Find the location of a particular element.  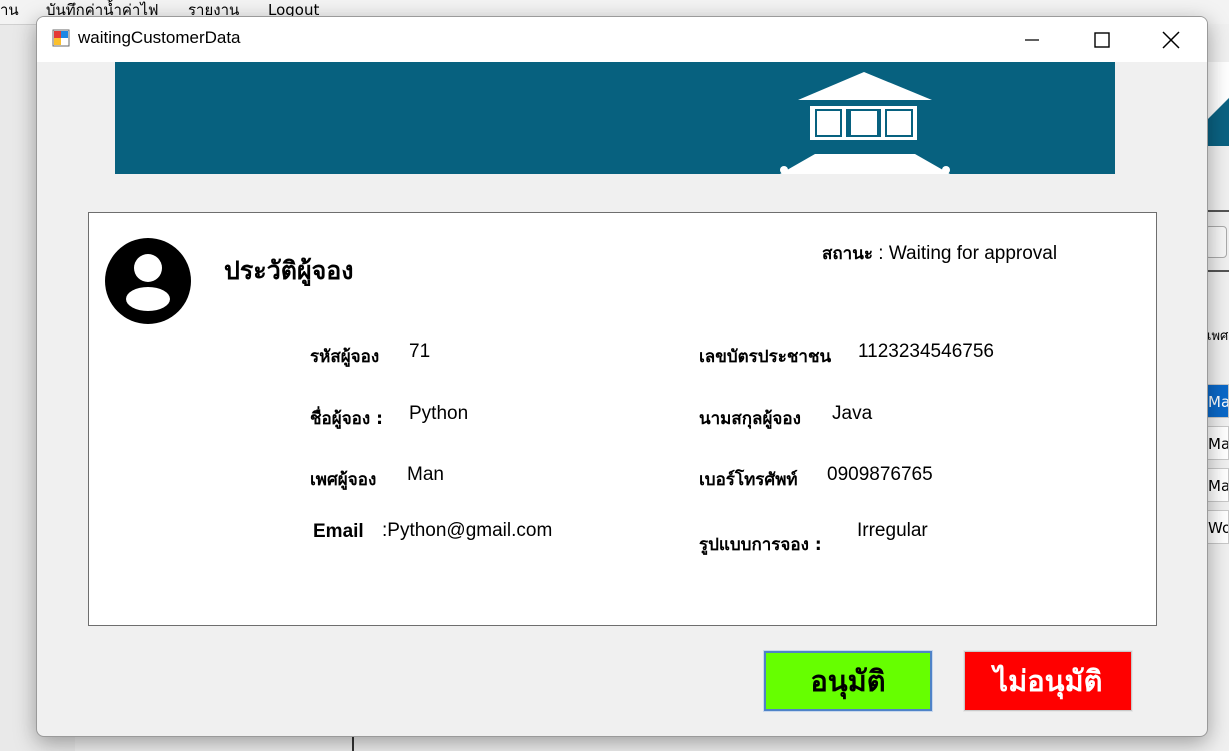

id-card-value: 1123234546756 is located at coordinates (926, 351).